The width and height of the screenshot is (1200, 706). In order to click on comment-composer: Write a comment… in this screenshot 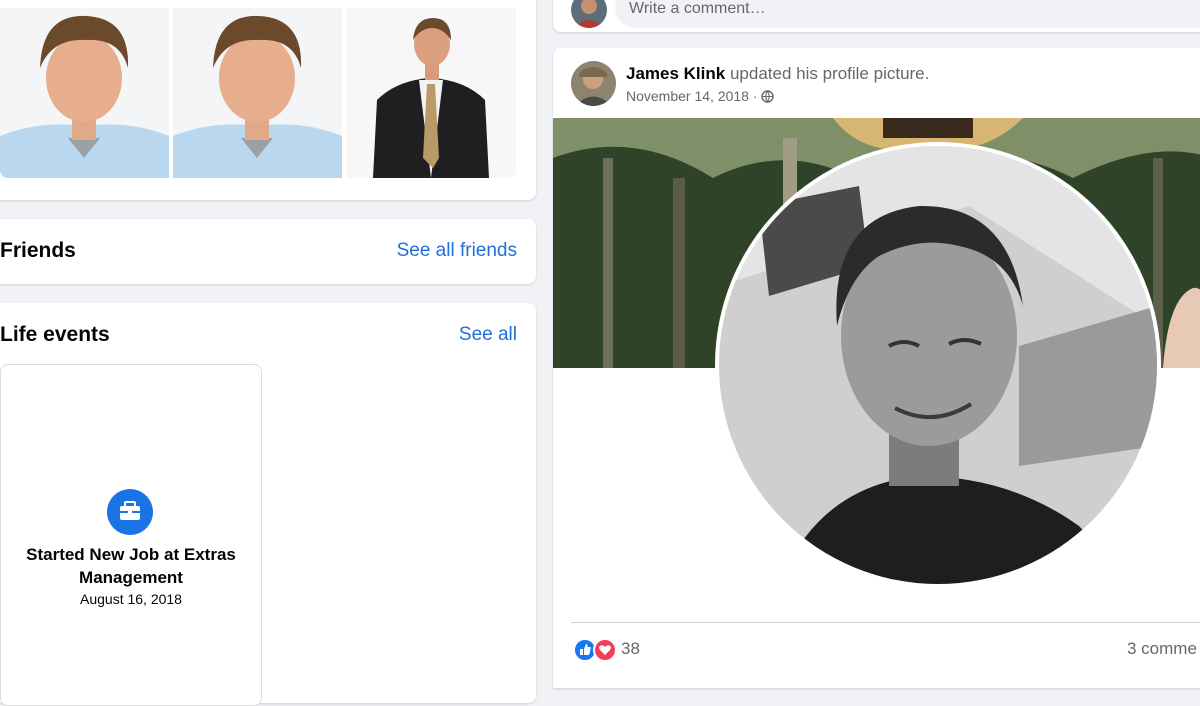, I will do `click(876, 16)`.